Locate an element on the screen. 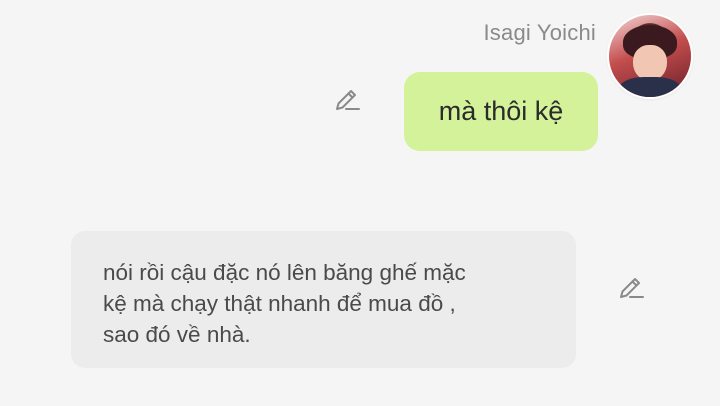 This screenshot has height=406, width=720. edit-message-button-bottom is located at coordinates (631, 288).